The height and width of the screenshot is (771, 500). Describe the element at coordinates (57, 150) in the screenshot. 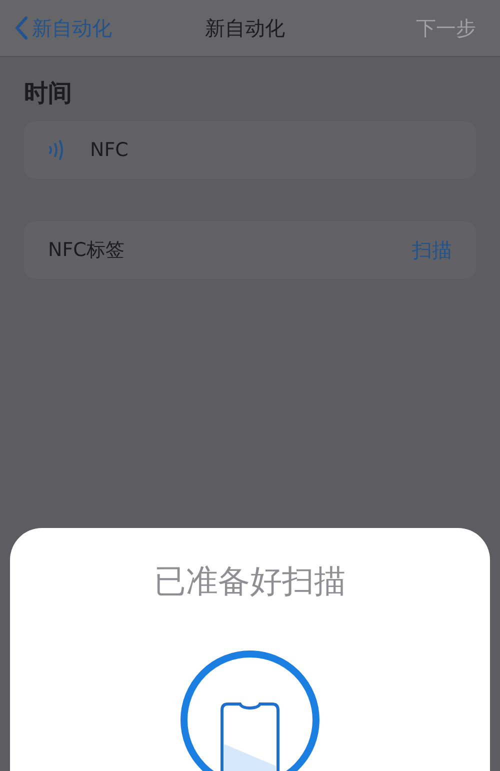

I see `nfc-waves-icon` at that location.